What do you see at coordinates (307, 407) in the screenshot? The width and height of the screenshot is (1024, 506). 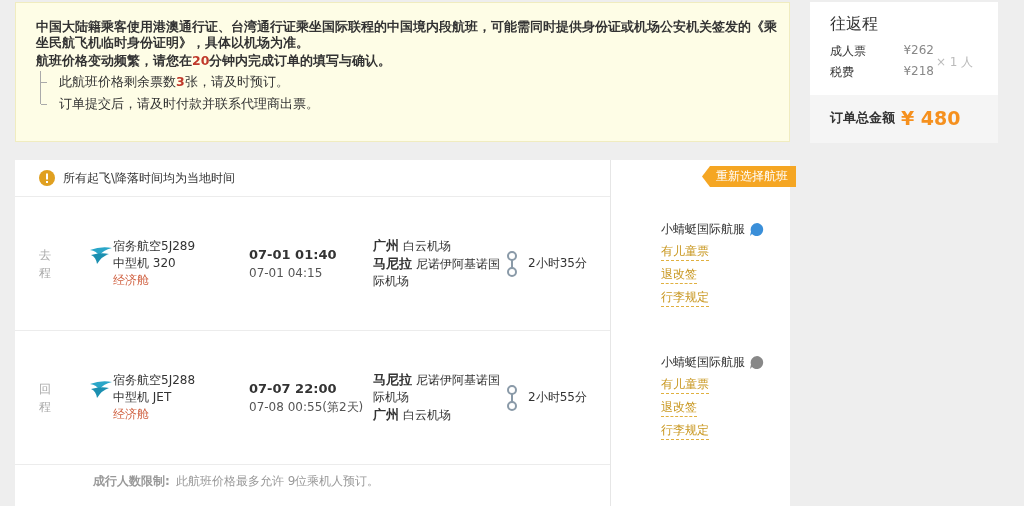 I see `arrival-time: 07-08 00:55(第2天)` at bounding box center [307, 407].